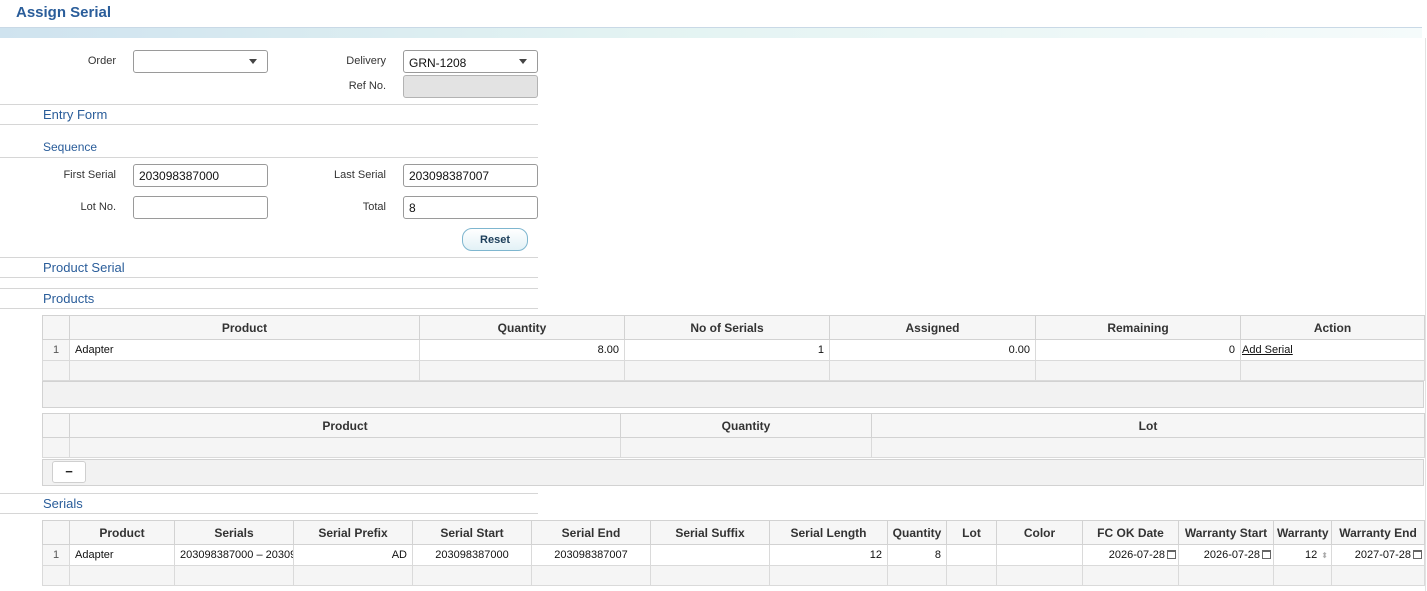 This screenshot has width=1427, height=591. Describe the element at coordinates (1231, 555) in the screenshot. I see `warranty-start-value: 2026-07-28` at that location.